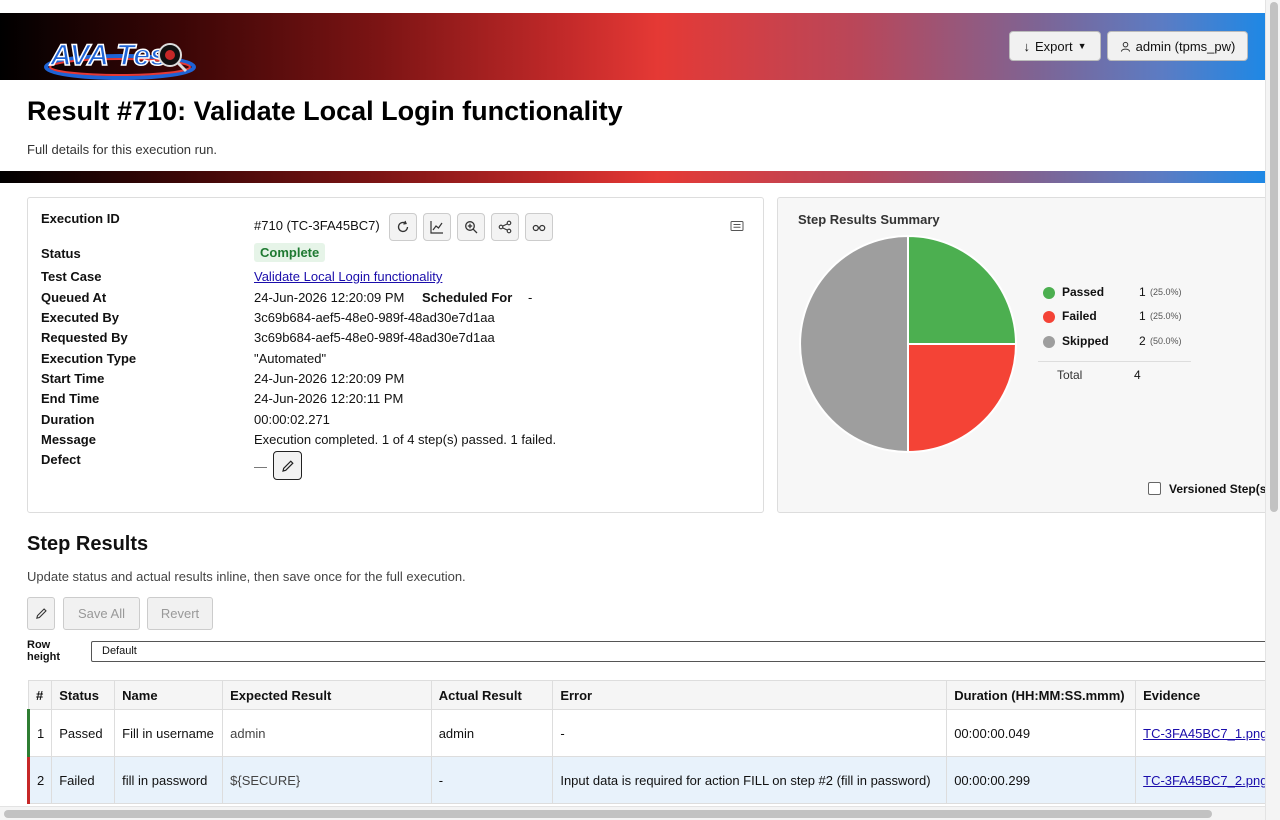 This screenshot has height=820, width=1280. I want to click on message-label: Message, so click(68, 439).